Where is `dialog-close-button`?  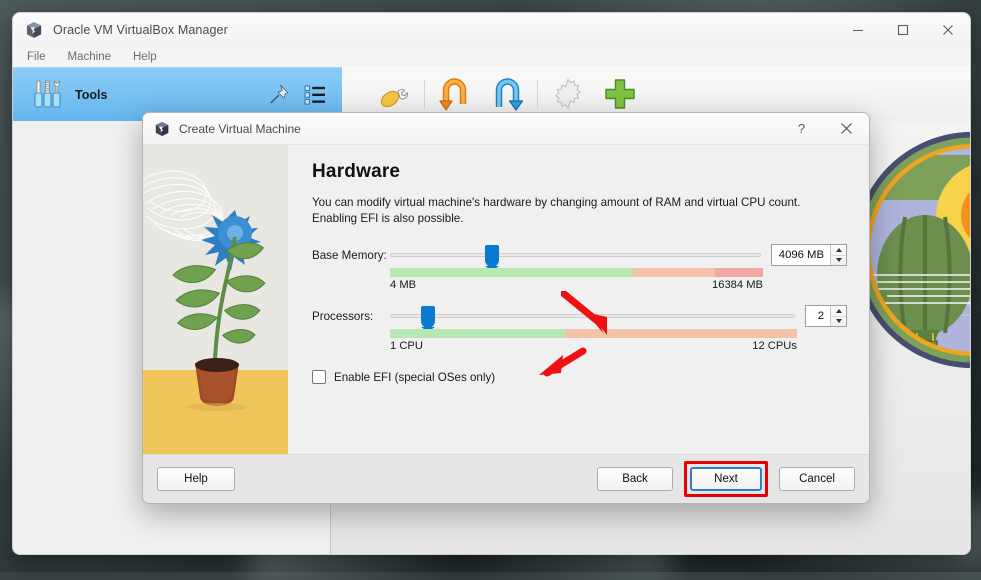 dialog-close-button is located at coordinates (846, 128).